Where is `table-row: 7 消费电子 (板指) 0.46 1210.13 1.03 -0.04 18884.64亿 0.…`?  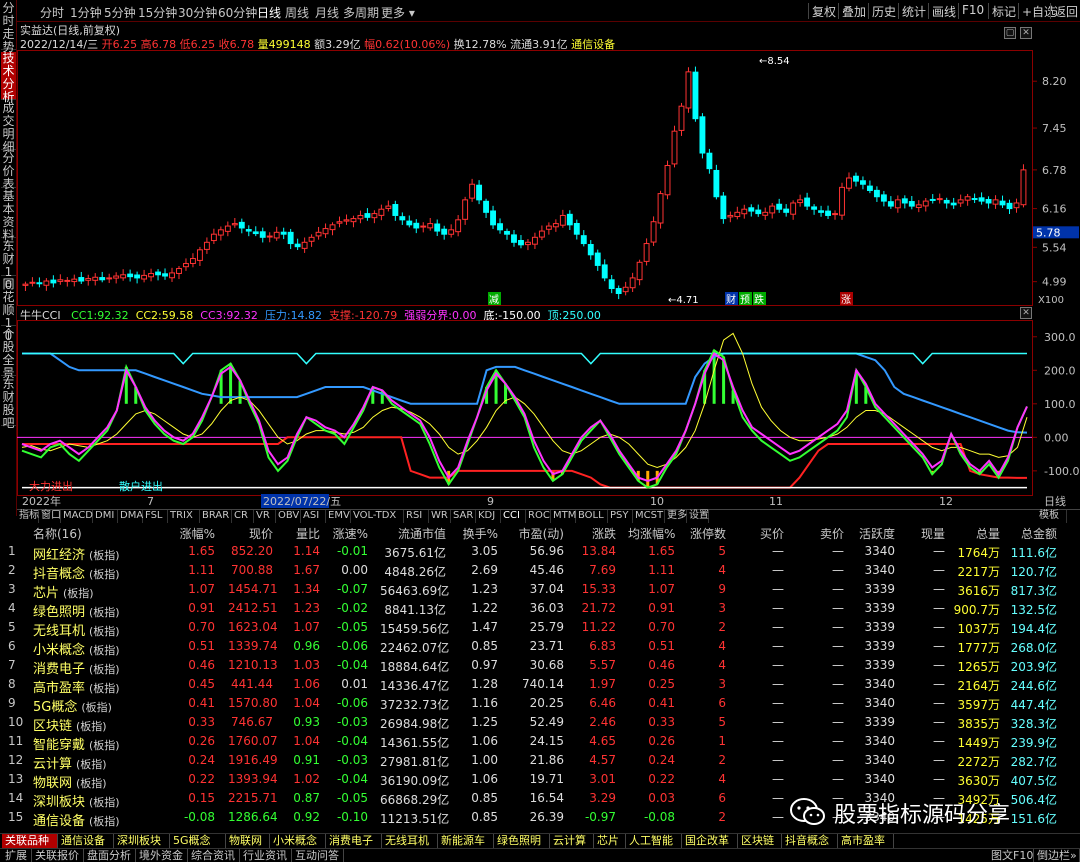
table-row: 7 消费电子 (板指) 0.46 1210.13 1.03 -0.04 18884.64亿 0.… is located at coordinates (540, 666).